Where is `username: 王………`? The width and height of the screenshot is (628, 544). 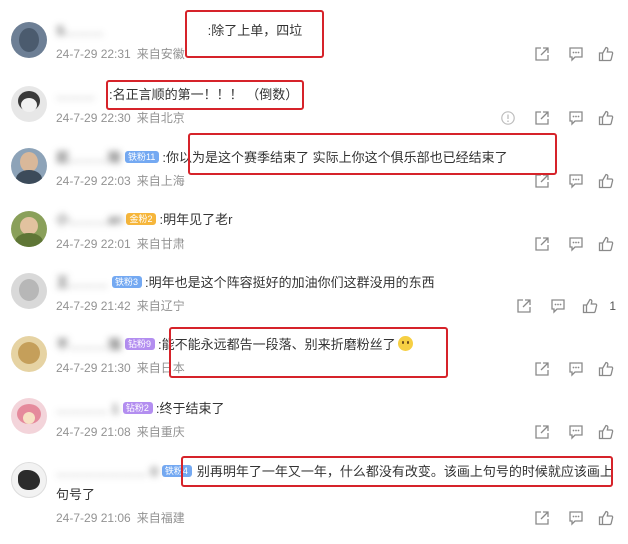
username: 王……… is located at coordinates (82, 283).